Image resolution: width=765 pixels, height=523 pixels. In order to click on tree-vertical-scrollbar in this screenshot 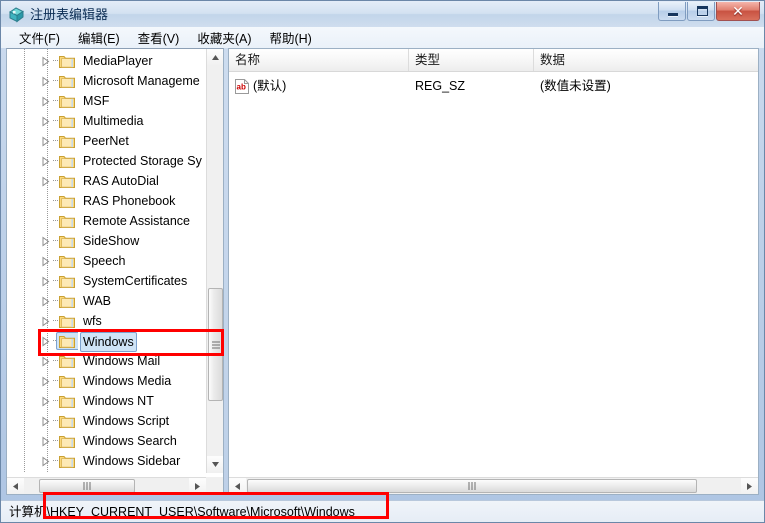, I will do `click(214, 261)`.